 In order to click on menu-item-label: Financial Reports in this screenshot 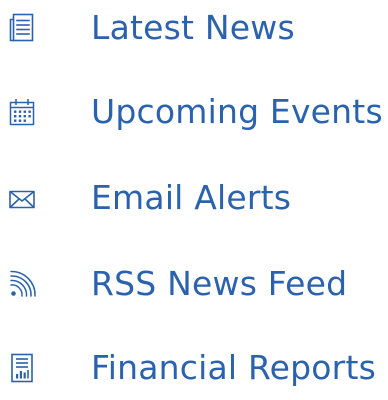, I will do `click(233, 367)`.